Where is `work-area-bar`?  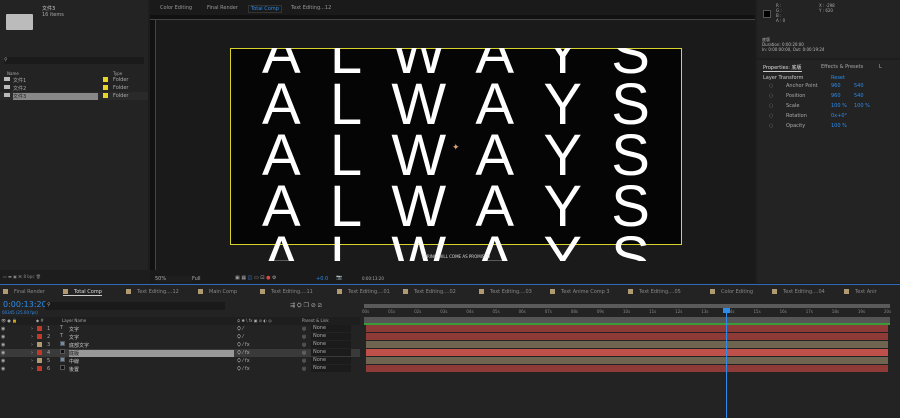 work-area-bar is located at coordinates (627, 306).